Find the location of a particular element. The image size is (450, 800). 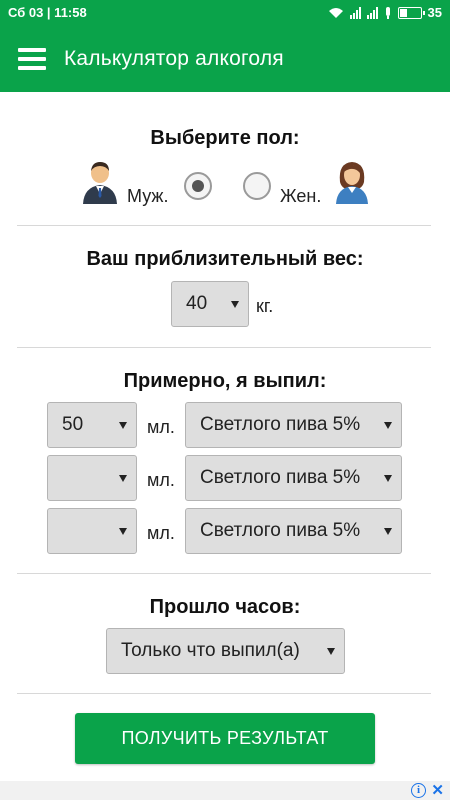

signal-icon is located at coordinates (355, 12).